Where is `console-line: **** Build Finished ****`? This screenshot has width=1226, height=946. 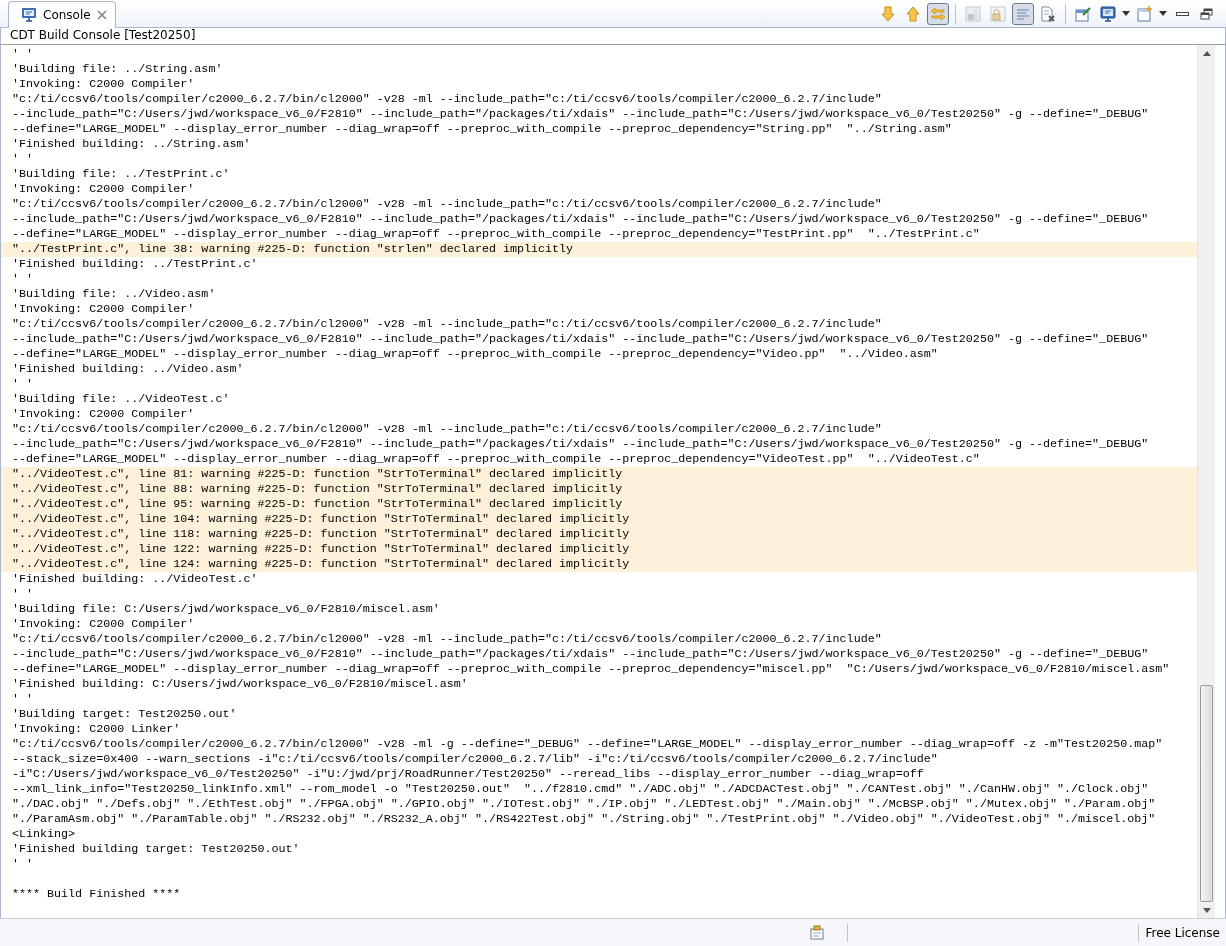 console-line: **** Build Finished **** is located at coordinates (96, 894).